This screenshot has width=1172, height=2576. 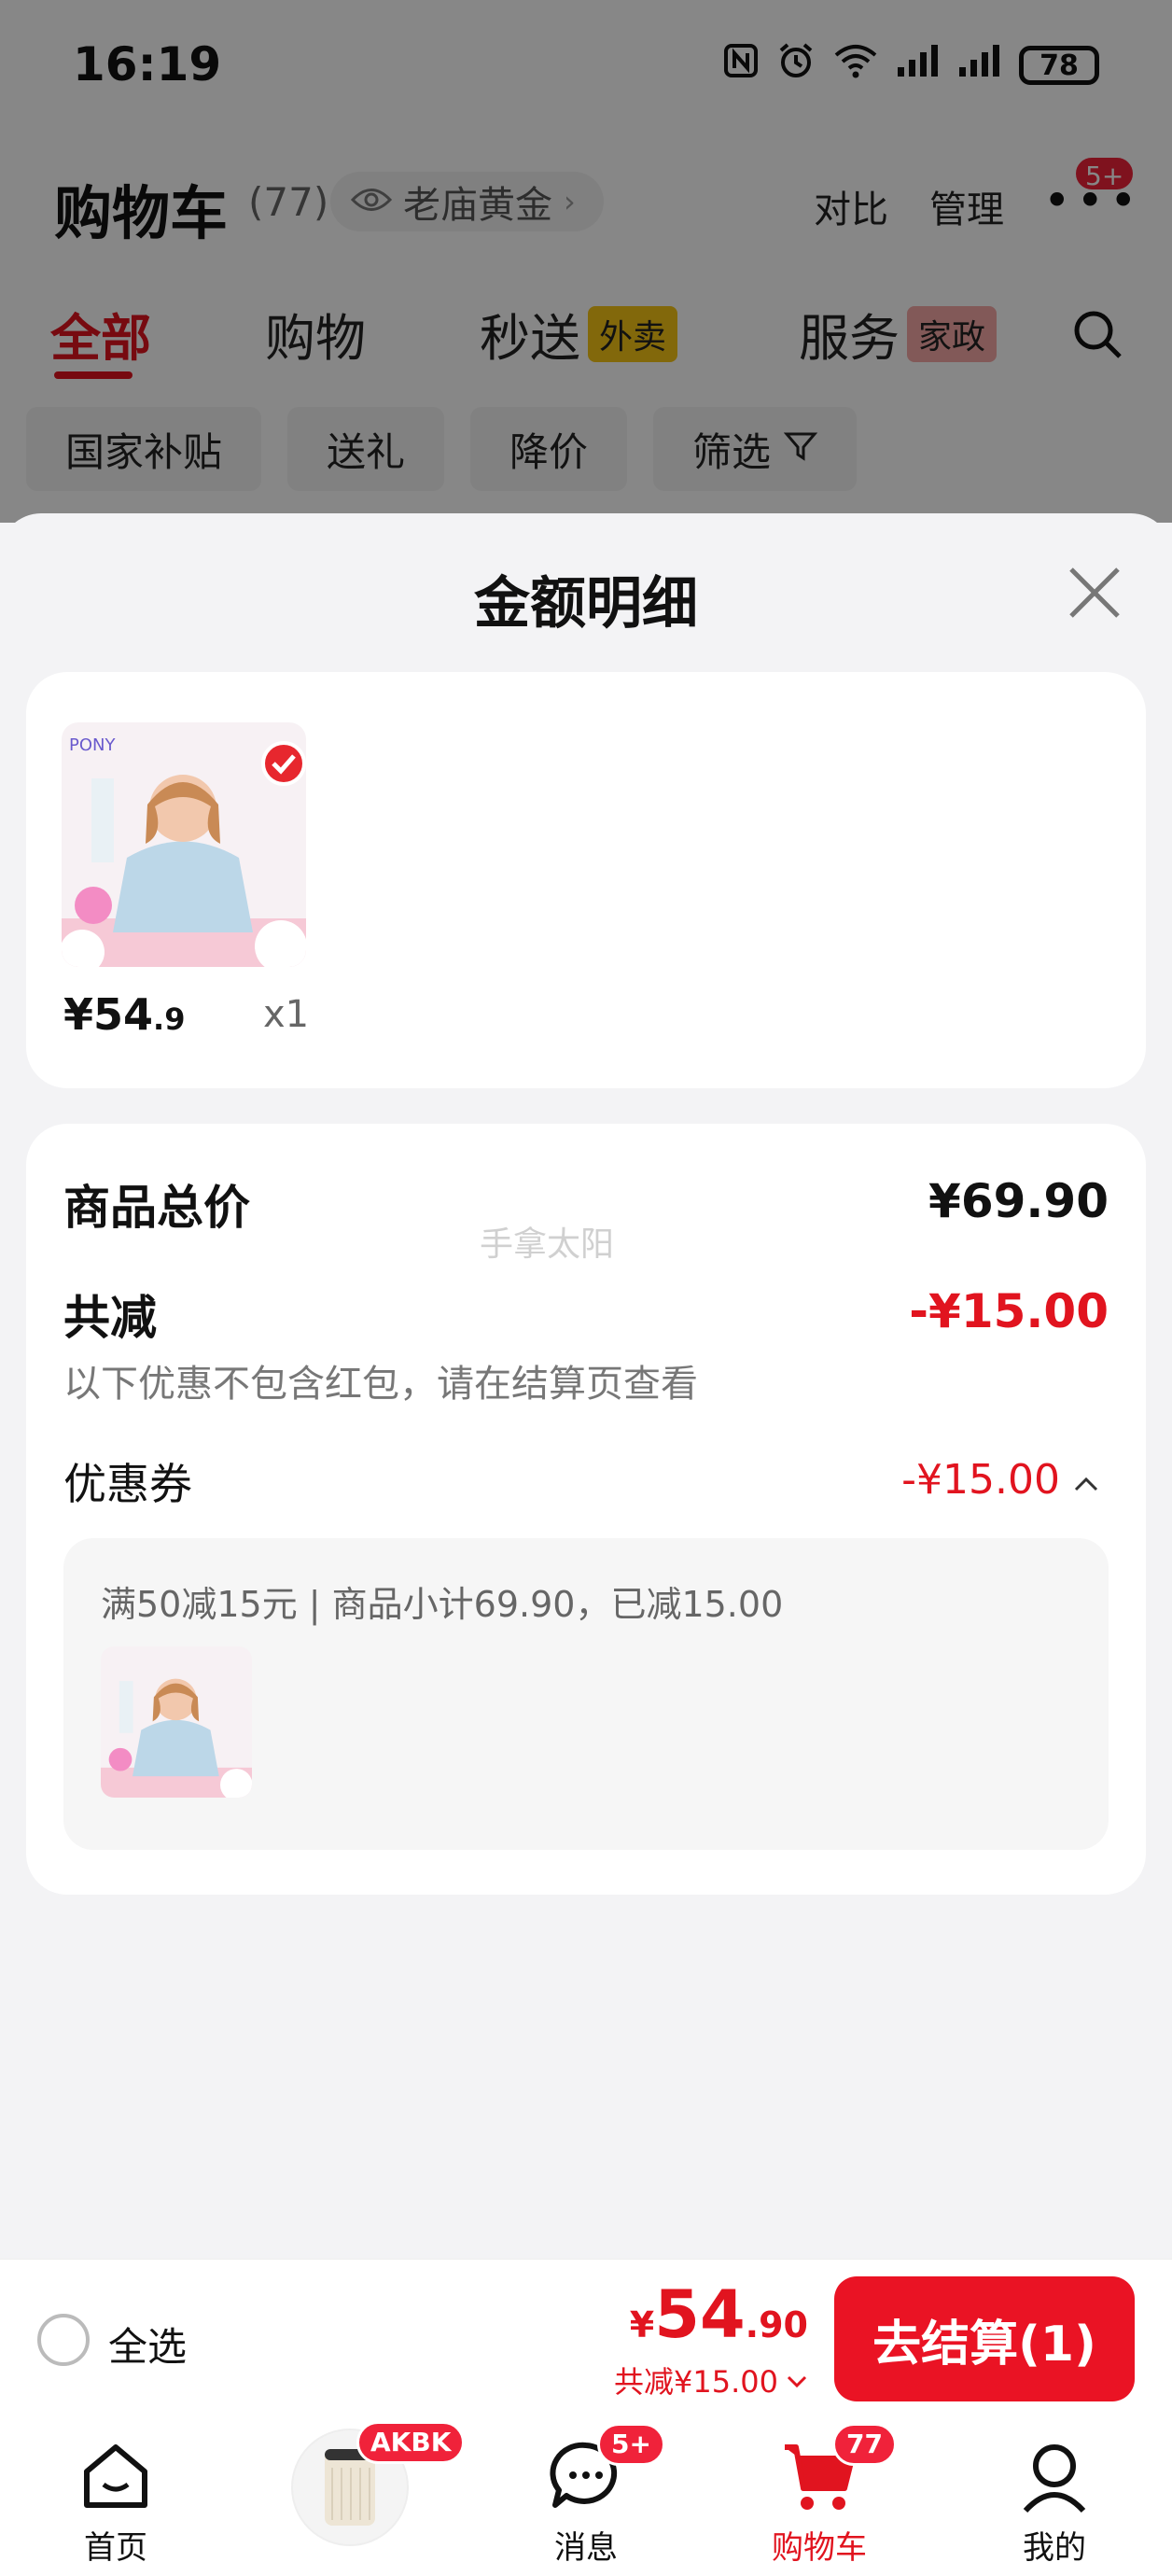 I want to click on total-price: ¥ 54 .90, so click(x=719, y=2314).